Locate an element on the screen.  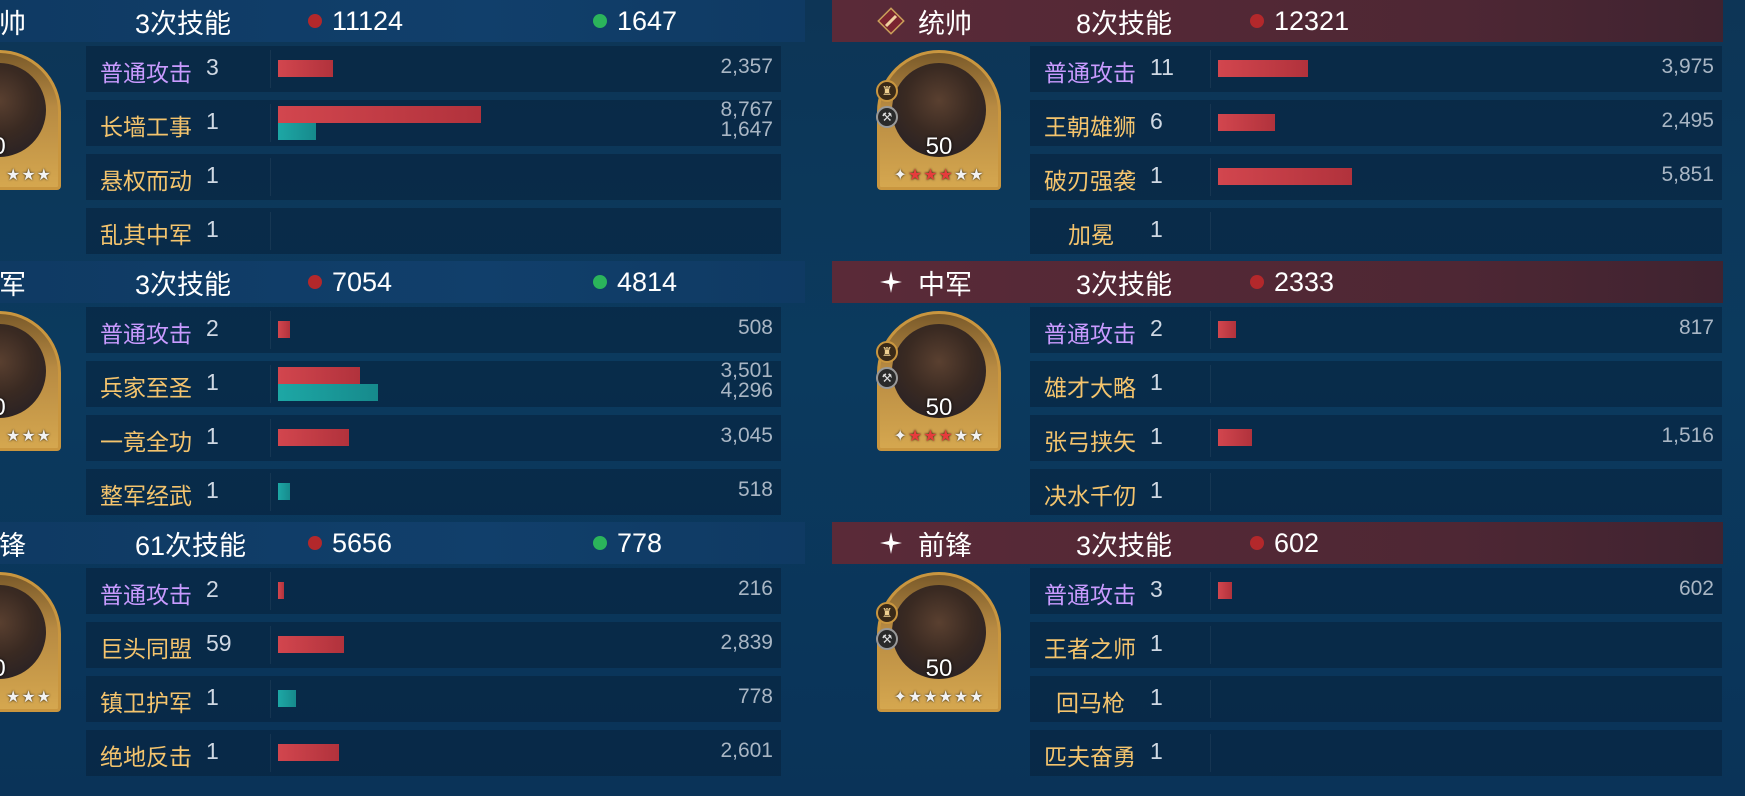
damage-stat: 5656 is located at coordinates (350, 543).